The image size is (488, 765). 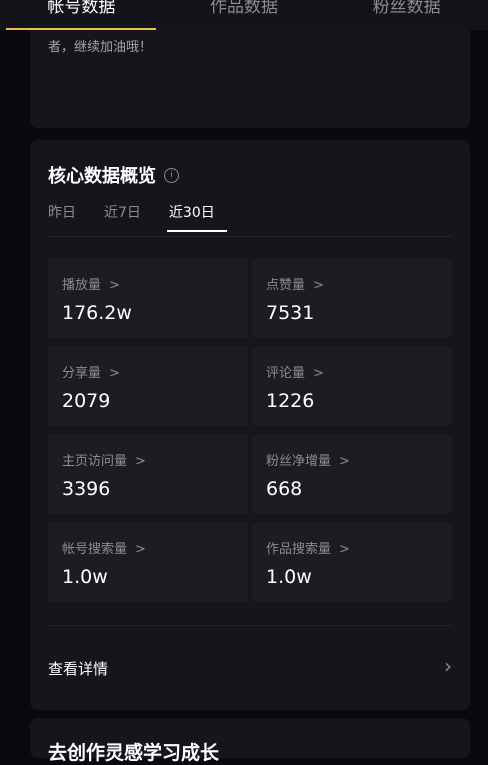 I want to click on metric-label: 点赞量, so click(x=286, y=285).